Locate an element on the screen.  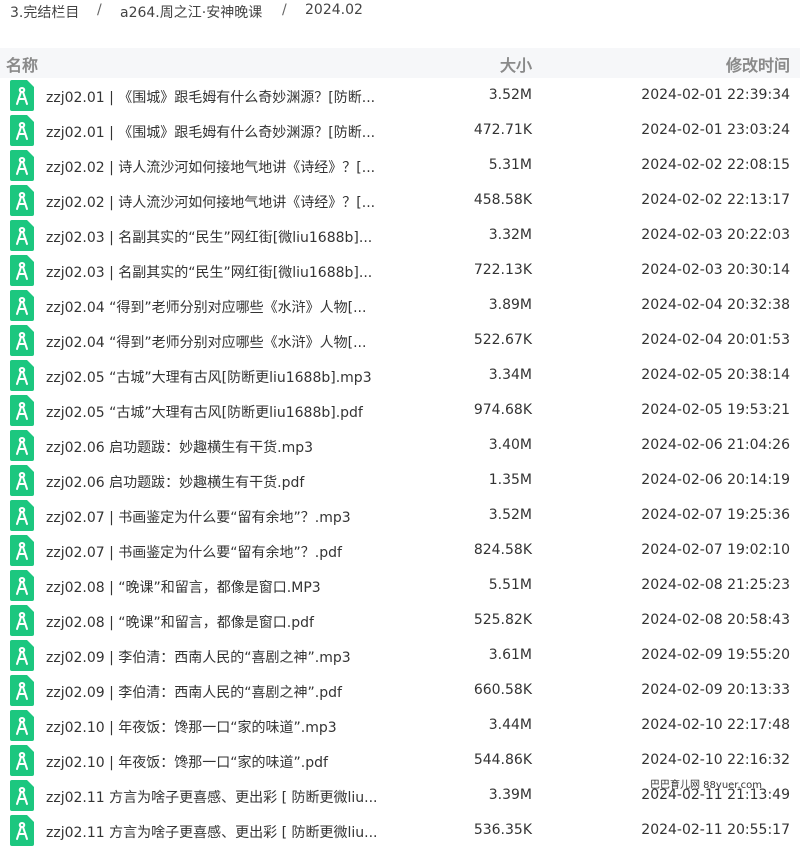
file-size: 824.58K is located at coordinates (502, 550).